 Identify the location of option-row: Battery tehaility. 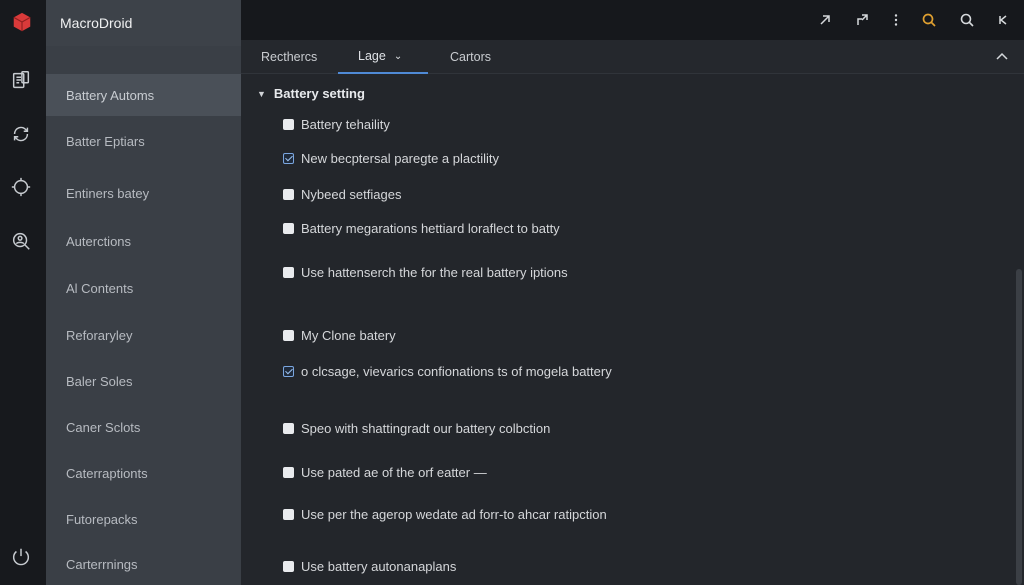
(336, 124).